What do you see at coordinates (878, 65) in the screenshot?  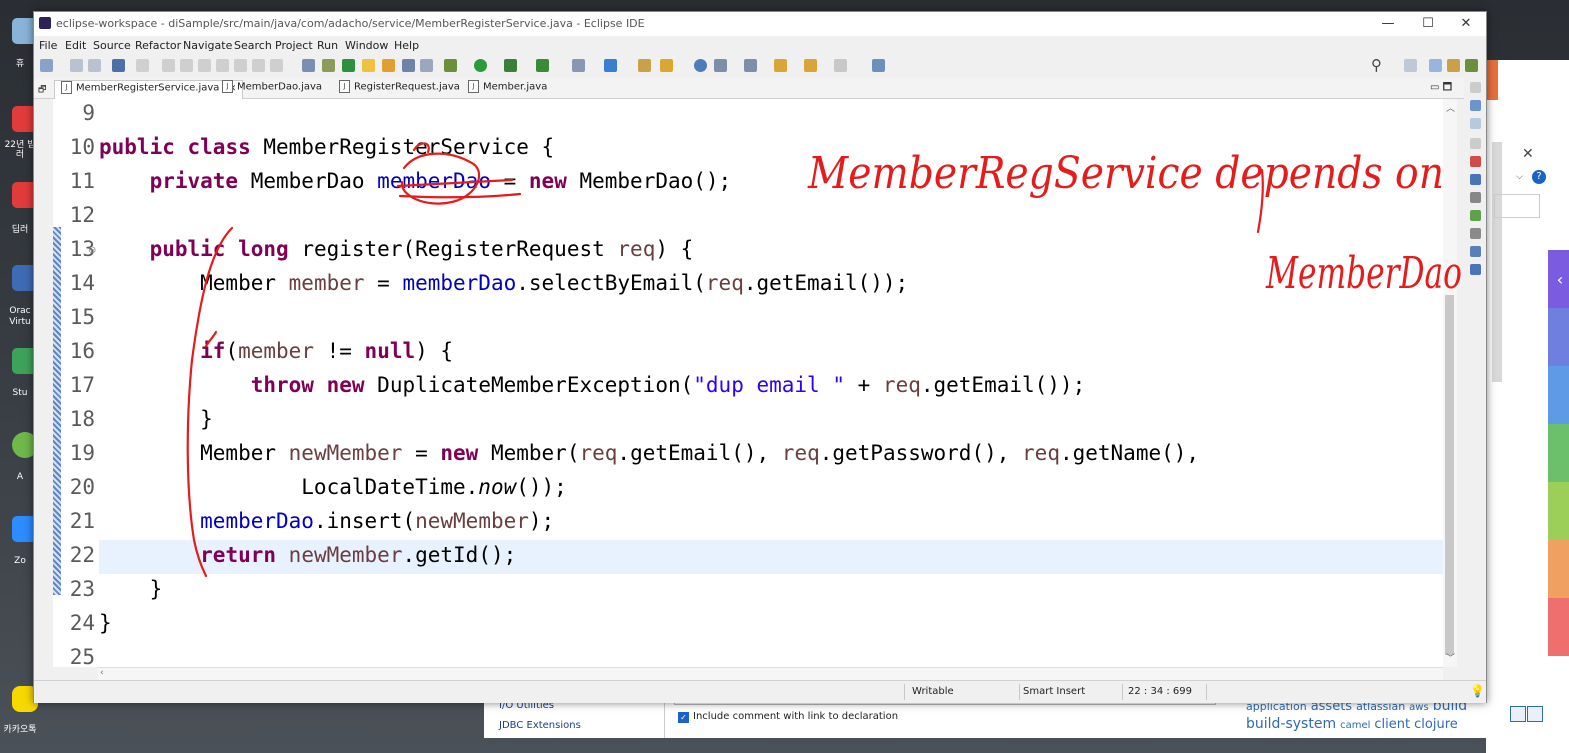 I see `pin-editor-icon` at bounding box center [878, 65].